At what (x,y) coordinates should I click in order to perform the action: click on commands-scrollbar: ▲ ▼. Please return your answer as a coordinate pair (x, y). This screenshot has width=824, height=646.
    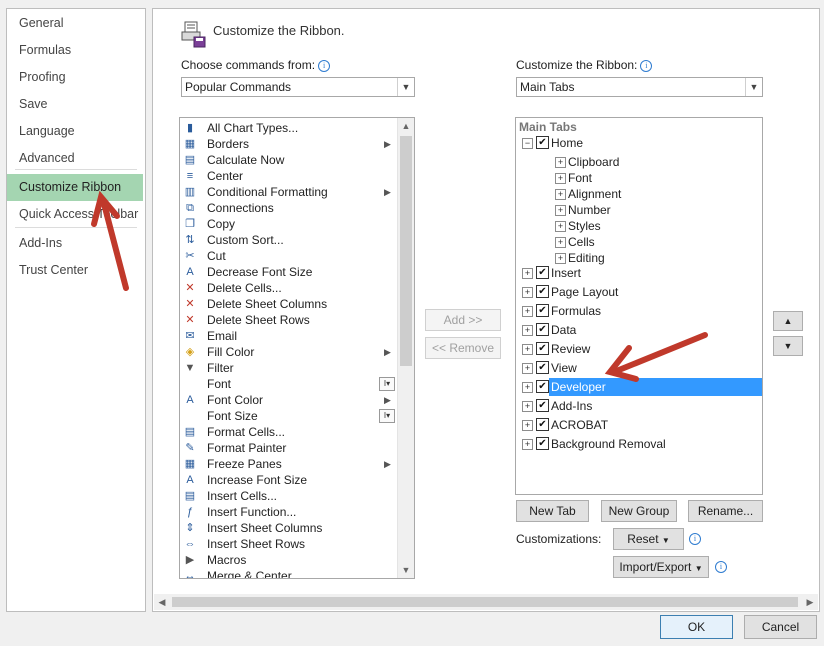
    Looking at the image, I should click on (405, 348).